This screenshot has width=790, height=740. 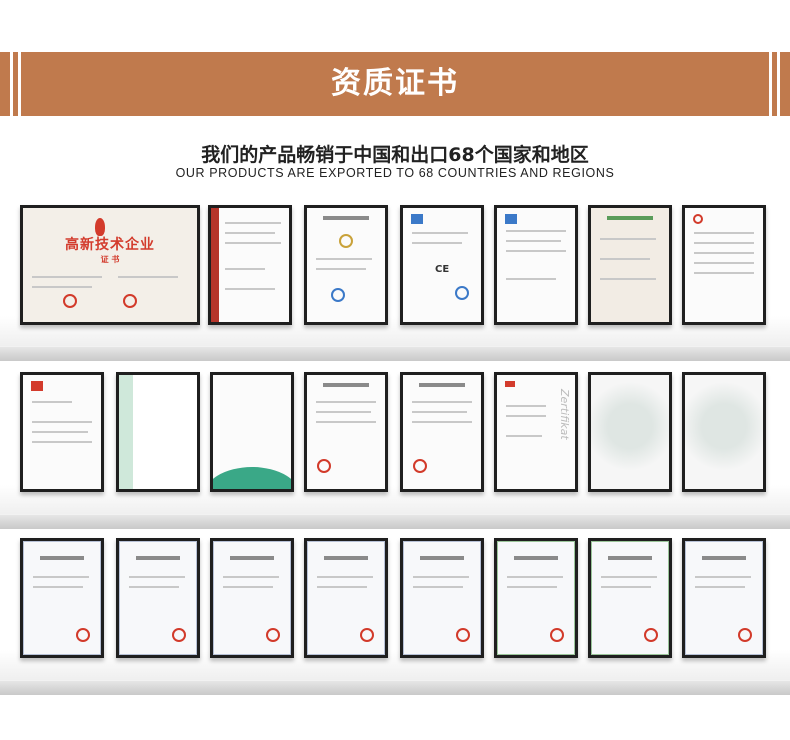 What do you see at coordinates (110, 259) in the screenshot?
I see `award-subtitle: 证 书` at bounding box center [110, 259].